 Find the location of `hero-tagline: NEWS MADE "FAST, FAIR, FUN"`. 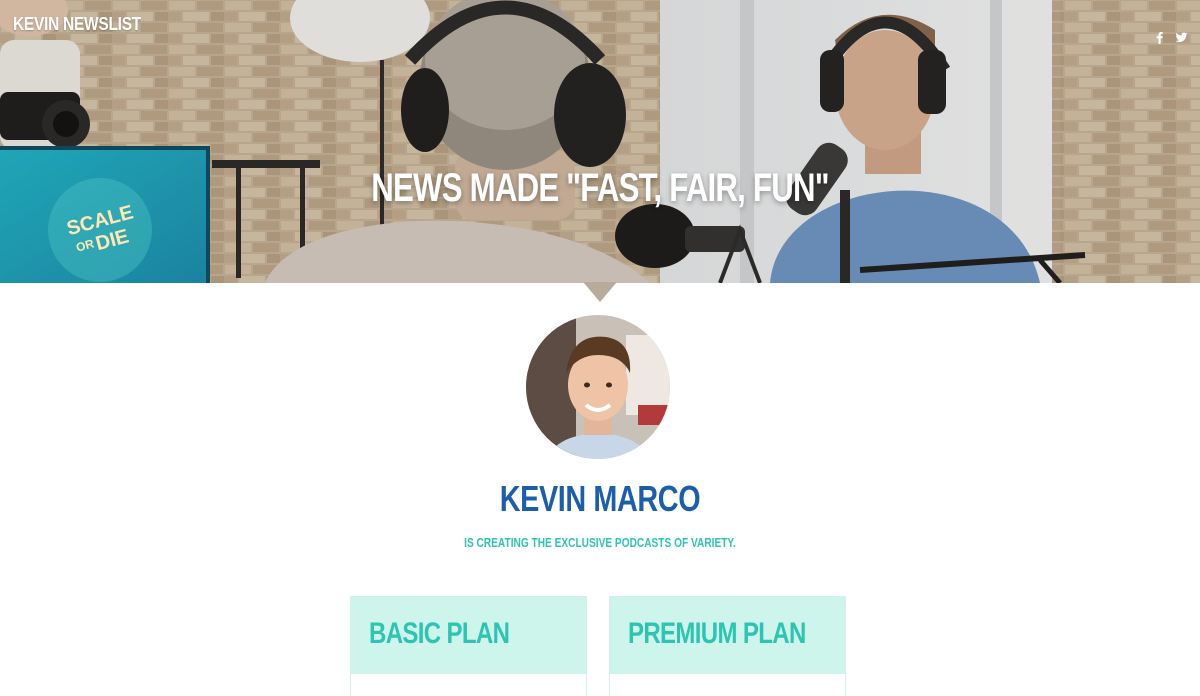

hero-tagline: NEWS MADE "FAST, FAIR, FUN" is located at coordinates (600, 188).